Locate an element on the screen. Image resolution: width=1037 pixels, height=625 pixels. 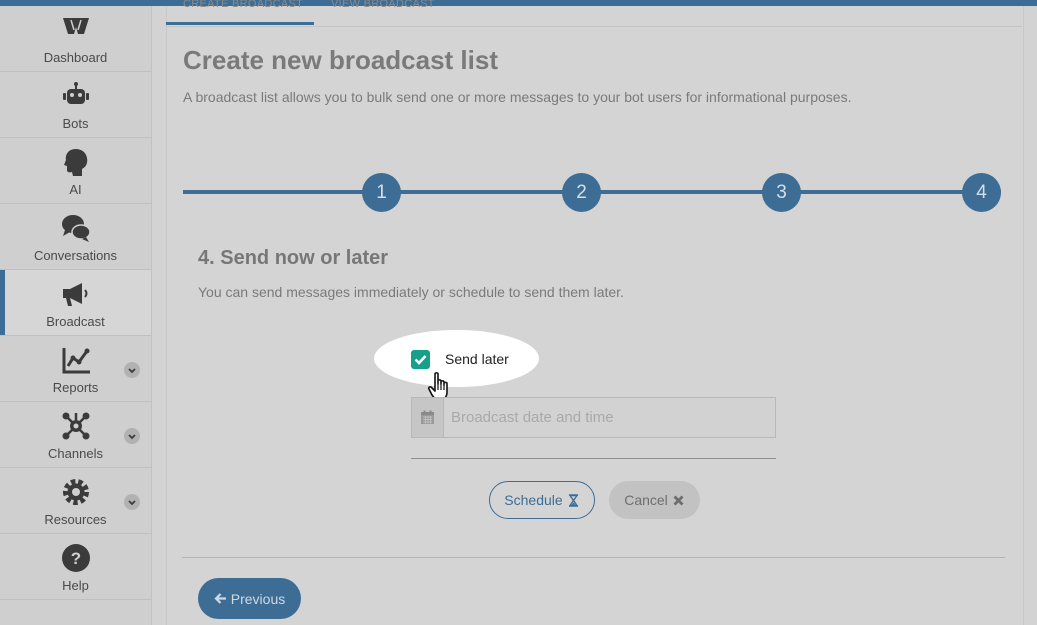
step-1: 1 is located at coordinates (381, 192).